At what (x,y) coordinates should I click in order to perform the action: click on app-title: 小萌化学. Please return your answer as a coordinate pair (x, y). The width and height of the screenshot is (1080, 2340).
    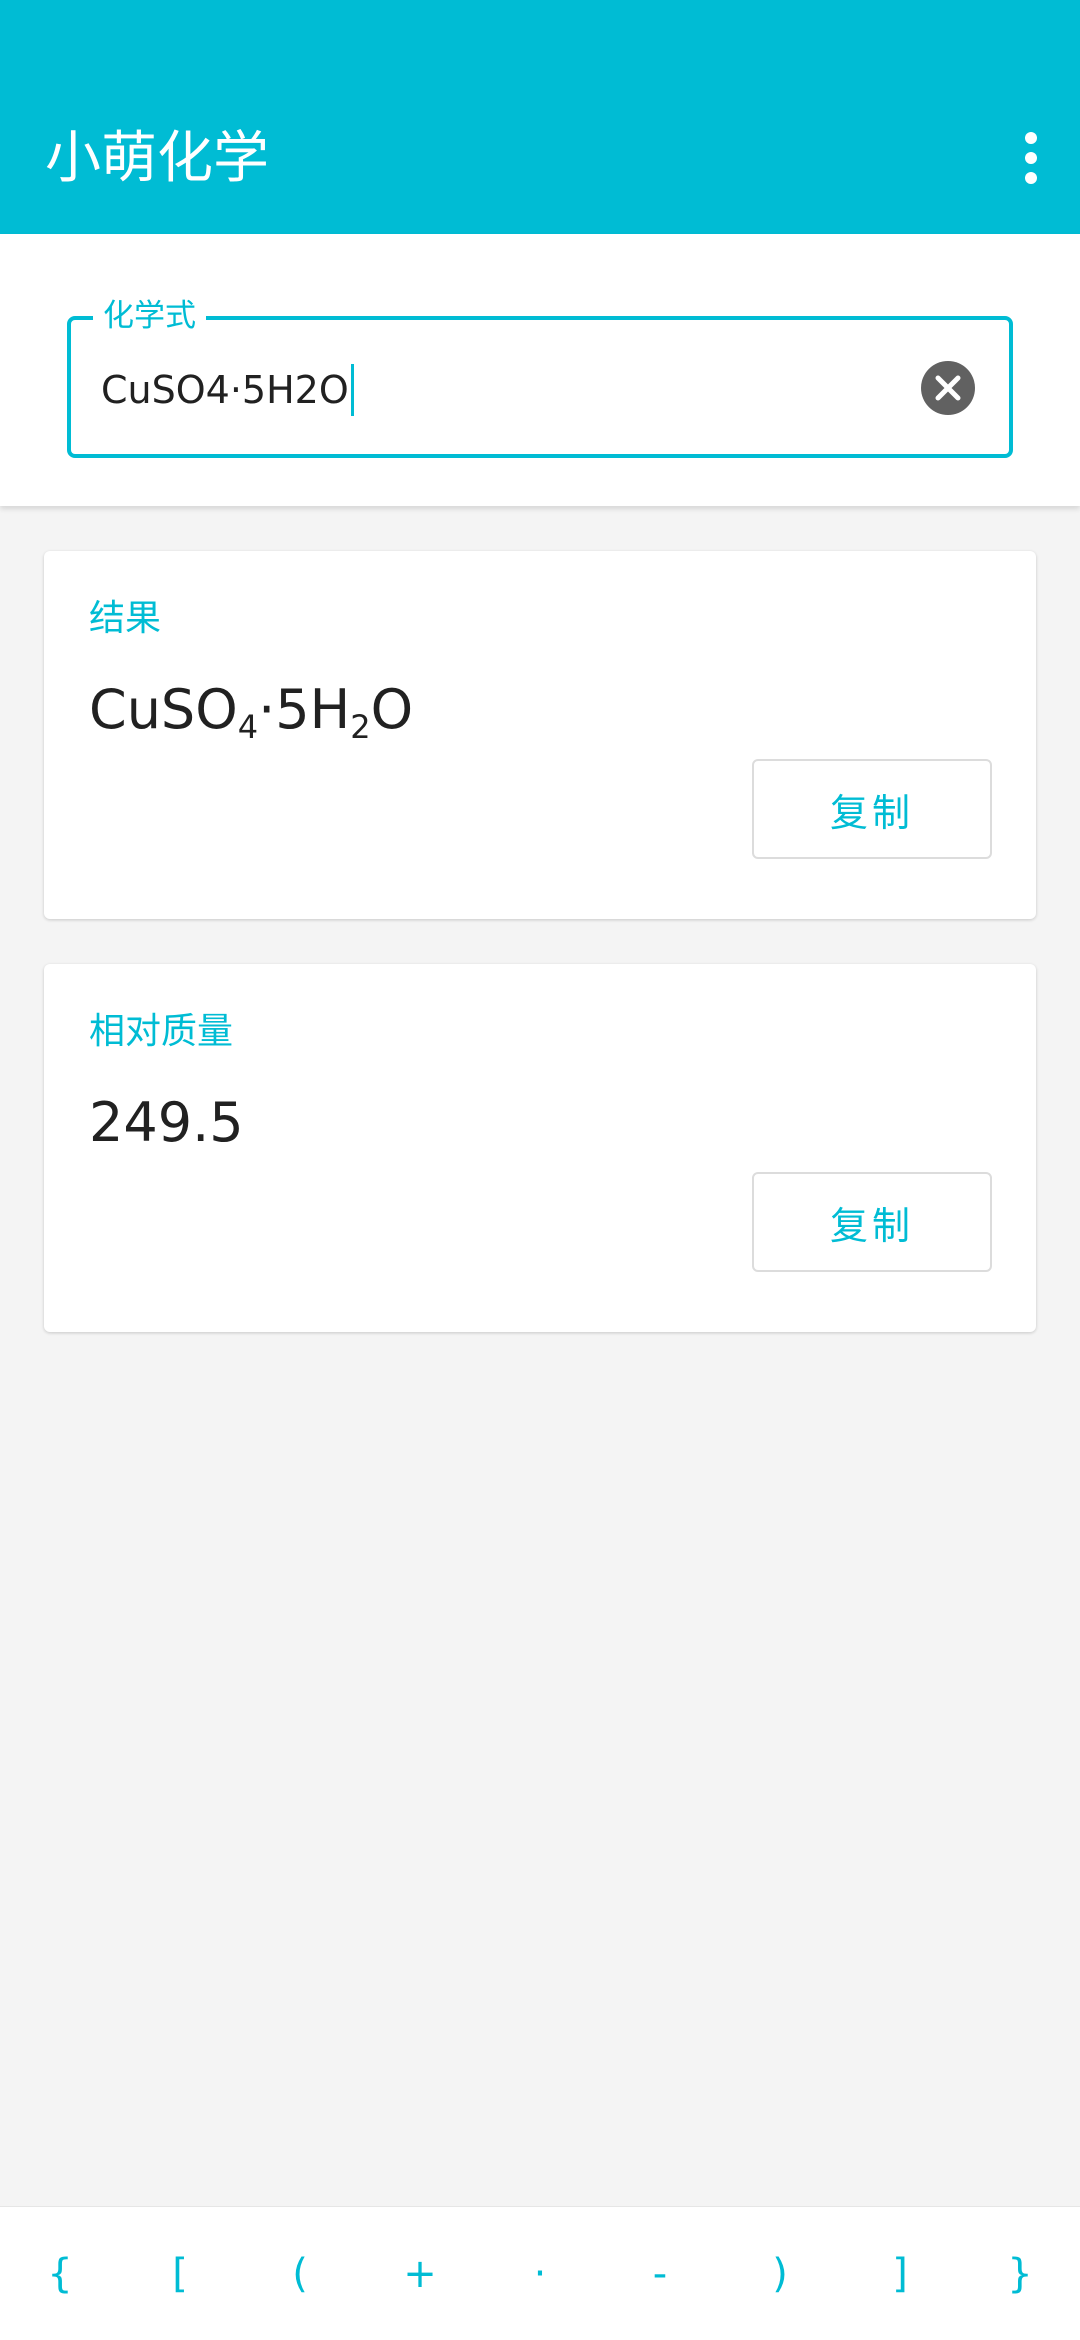
    Looking at the image, I should click on (157, 158).